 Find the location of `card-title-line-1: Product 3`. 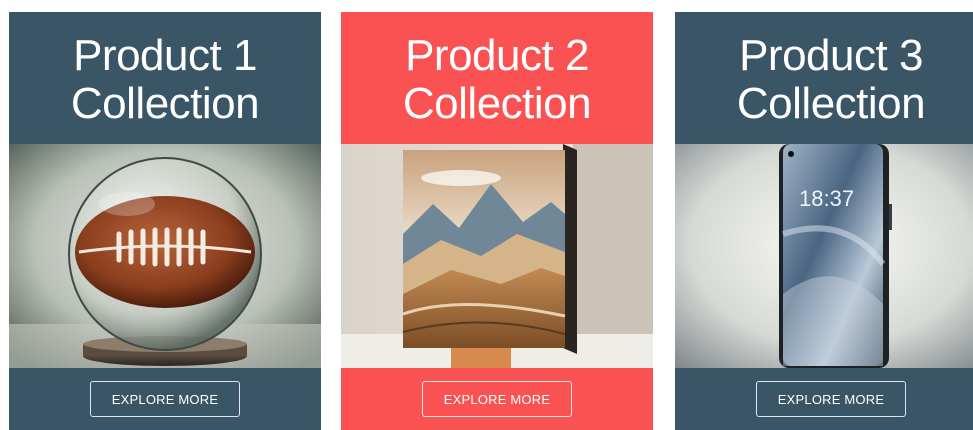

card-title-line-1: Product 3 is located at coordinates (831, 55).